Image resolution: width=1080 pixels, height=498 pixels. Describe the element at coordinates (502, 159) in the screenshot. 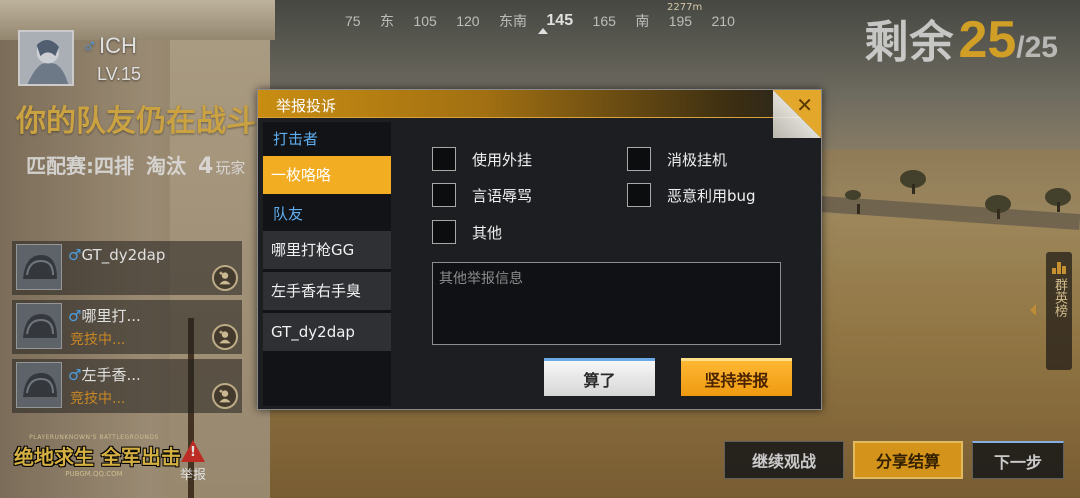

I see `reason-label: 使用外挂` at that location.